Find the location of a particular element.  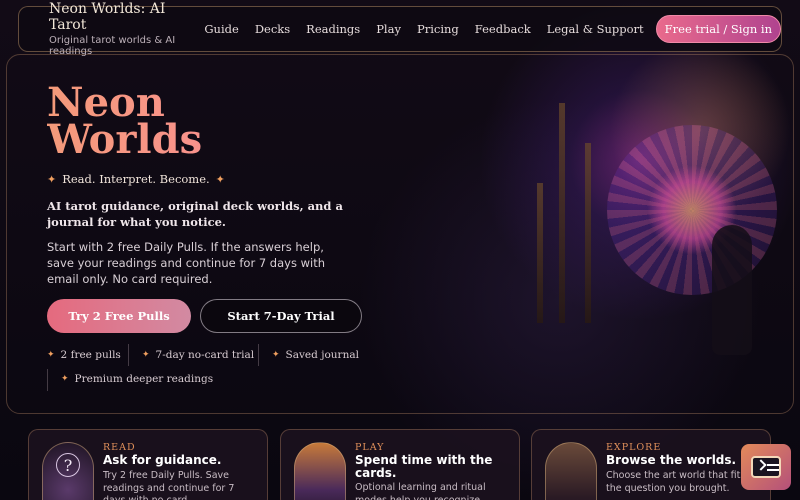

card-title: Ask for guidance. is located at coordinates (162, 460).